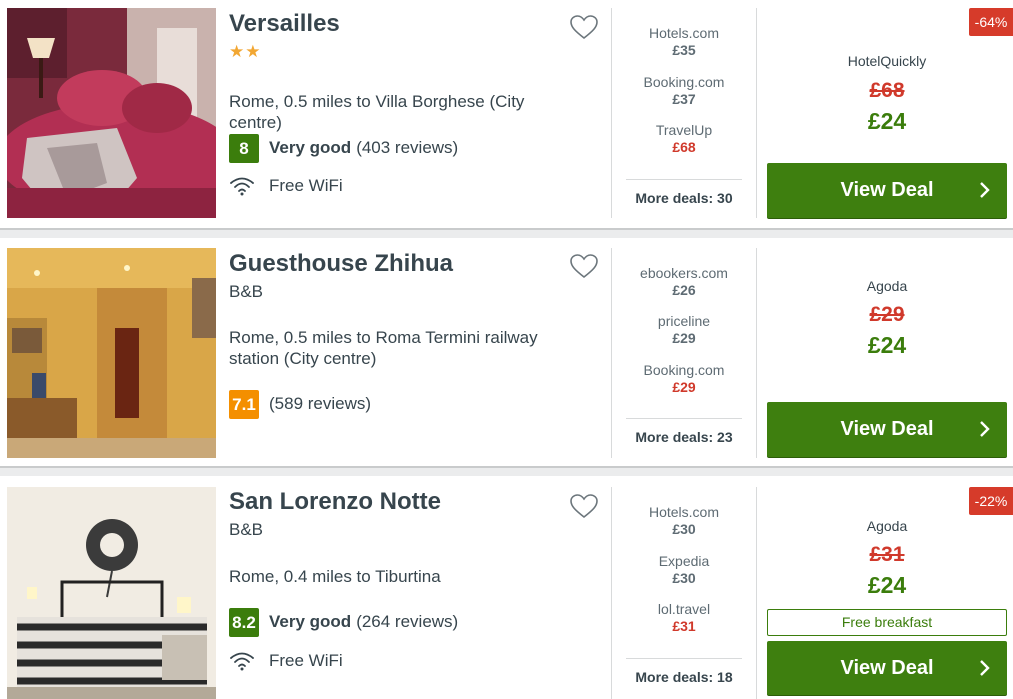 Image resolution: width=1013 pixels, height=699 pixels. Describe the element at coordinates (887, 554) in the screenshot. I see `old-price: £31` at that location.